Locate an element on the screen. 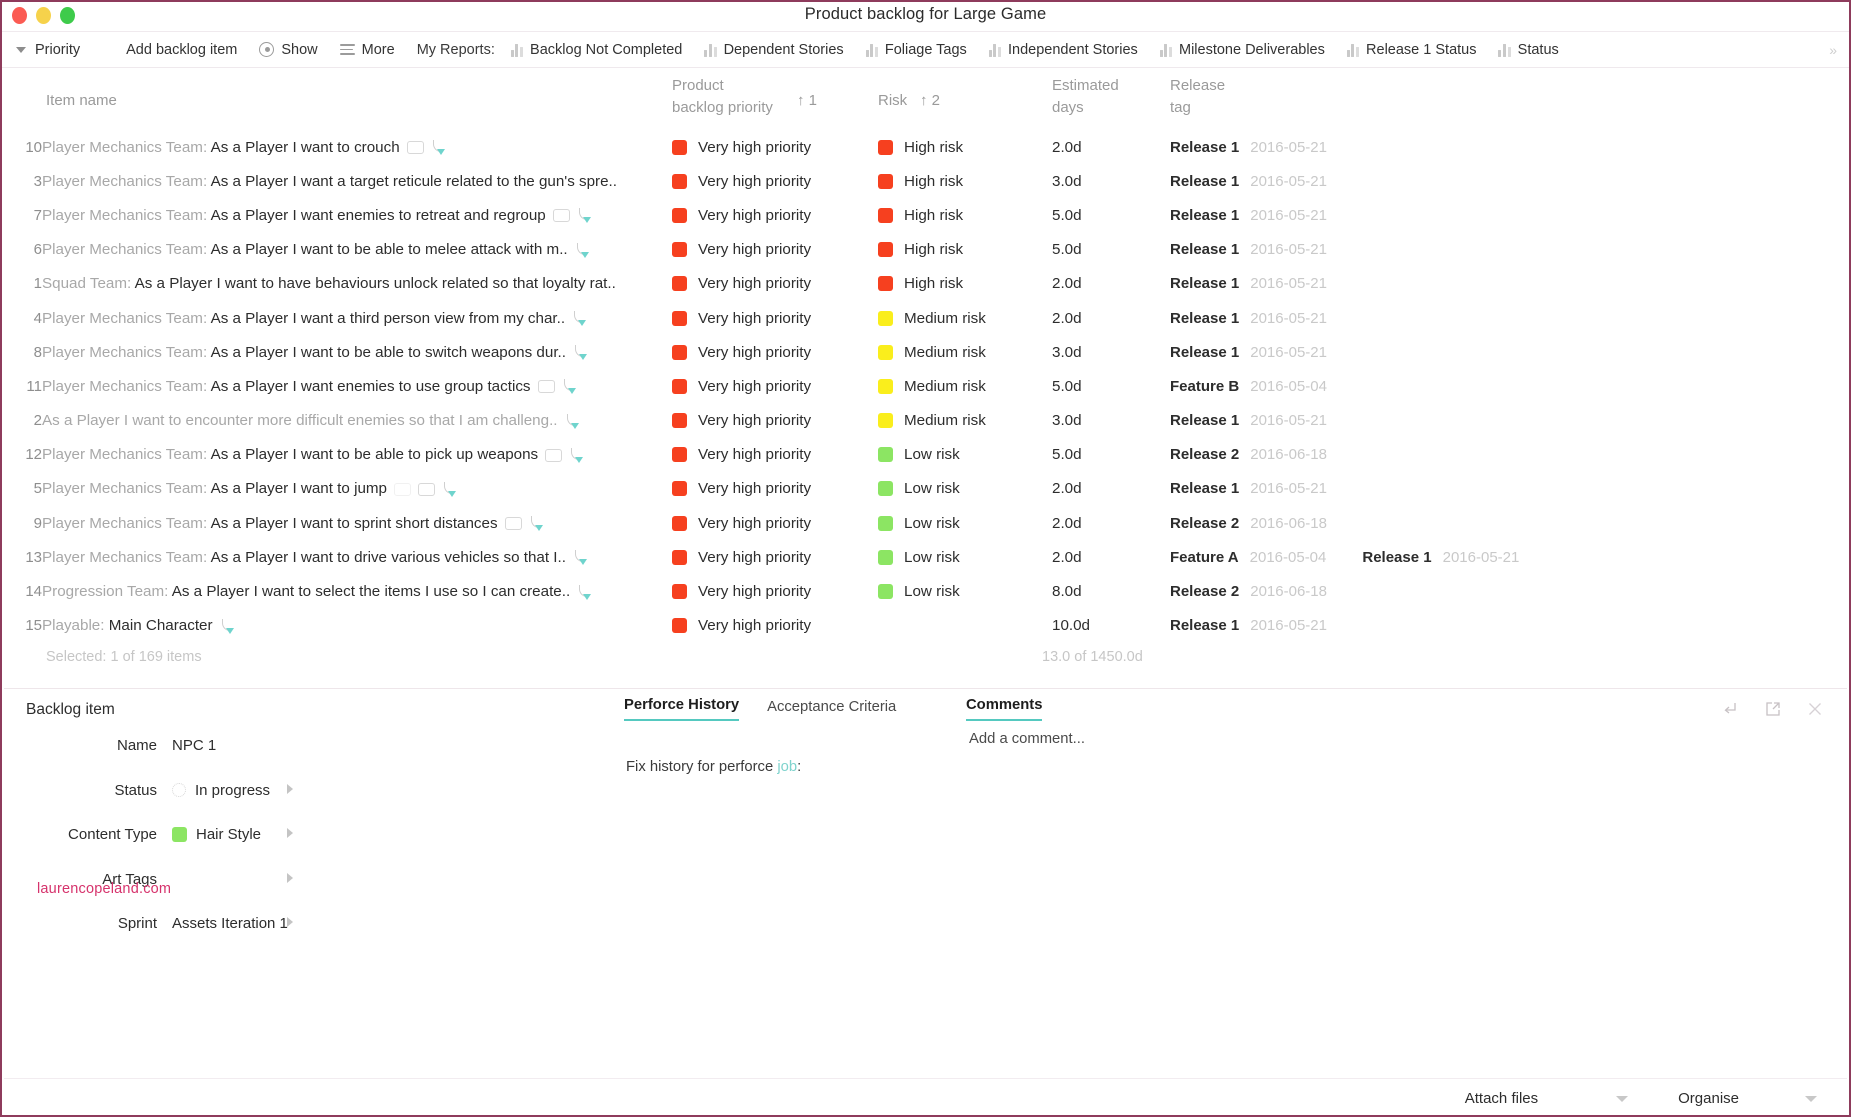 Image resolution: width=1851 pixels, height=1117 pixels. release-tag: Feature B 2016-05-04 is located at coordinates (1248, 386).